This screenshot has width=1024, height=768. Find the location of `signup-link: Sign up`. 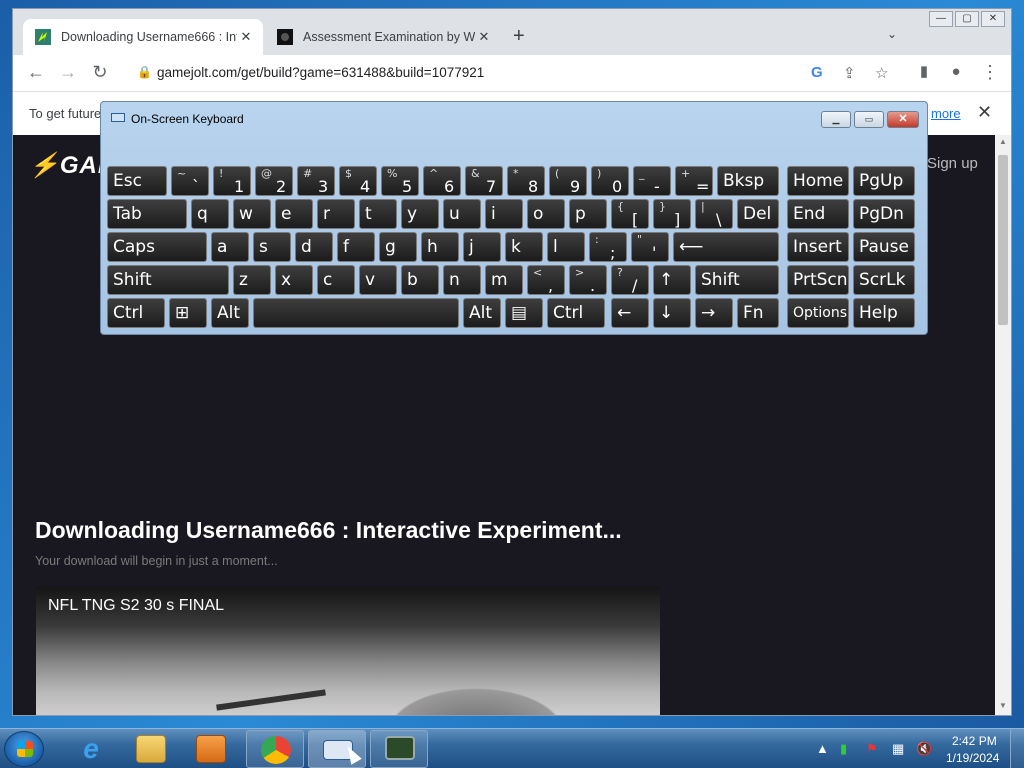

signup-link: Sign up is located at coordinates (952, 163).